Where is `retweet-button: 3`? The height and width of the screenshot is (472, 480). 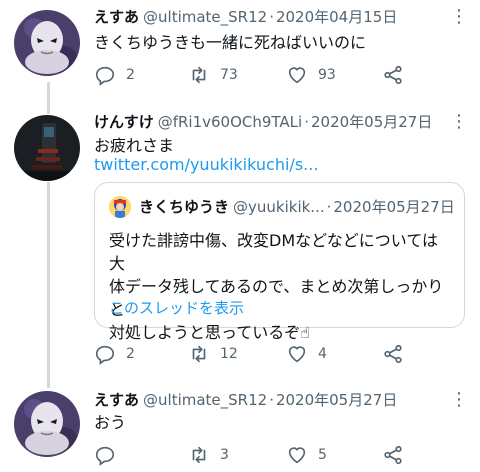
retweet-button: 3 is located at coordinates (208, 455).